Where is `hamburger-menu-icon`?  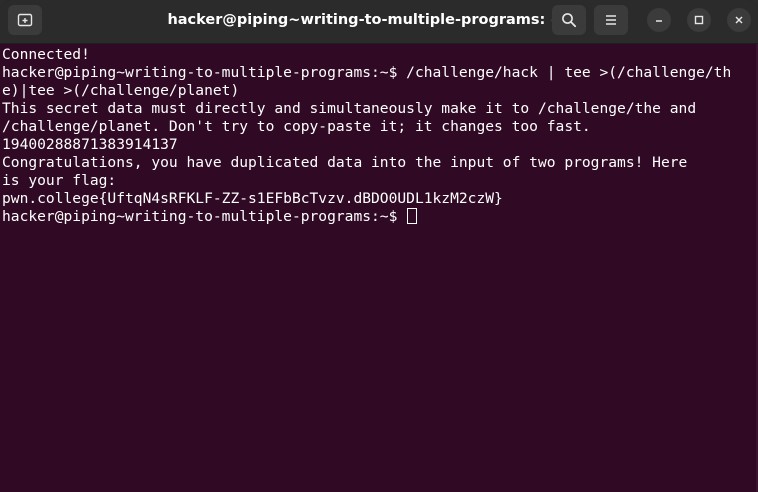 hamburger-menu-icon is located at coordinates (611, 20).